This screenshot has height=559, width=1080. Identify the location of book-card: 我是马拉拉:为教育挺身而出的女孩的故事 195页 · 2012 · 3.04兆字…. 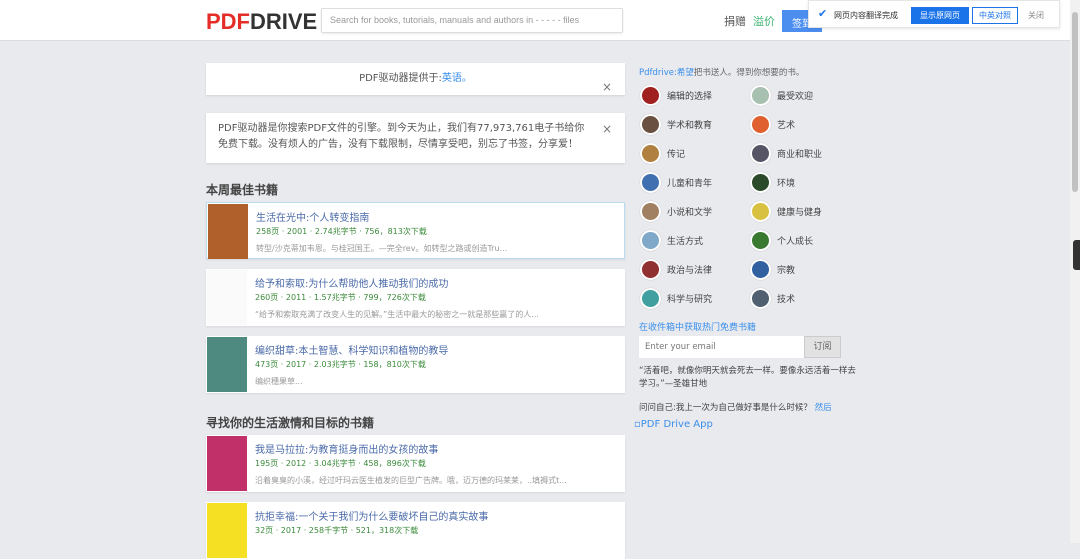
(415, 463).